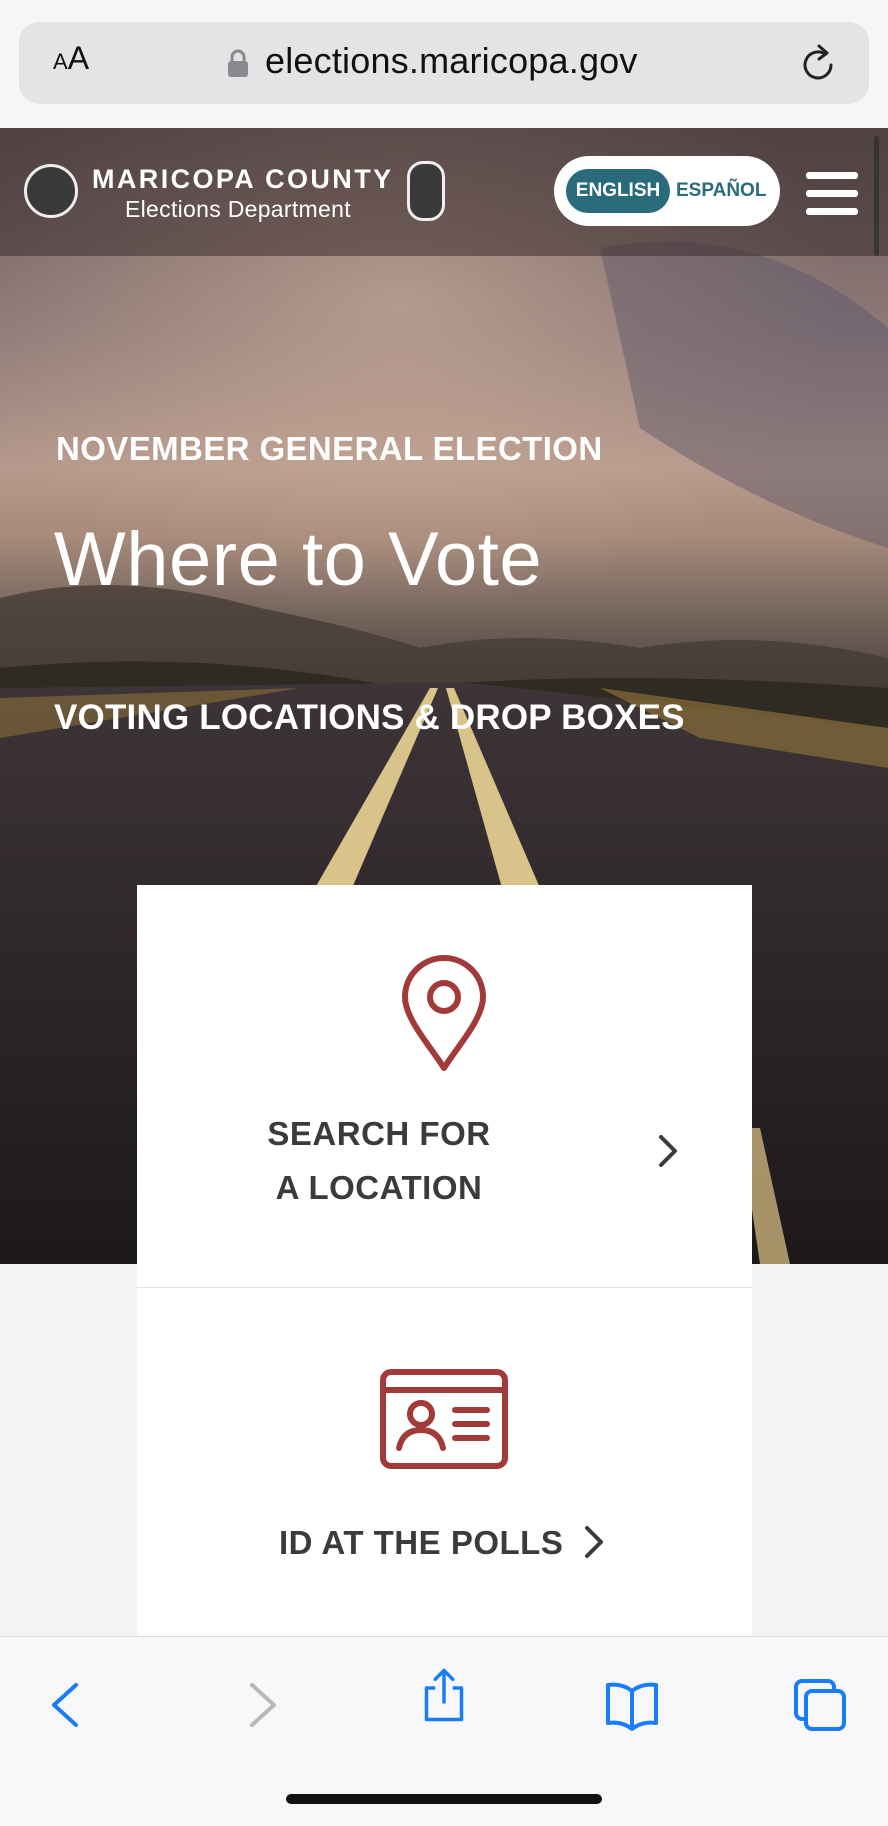 The height and width of the screenshot is (1826, 888). I want to click on browser-bottom-toolbar, so click(444, 1731).